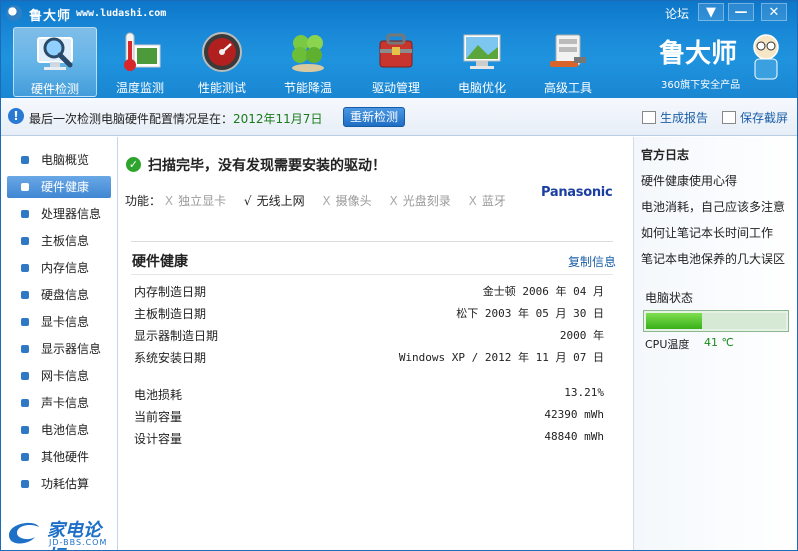  I want to click on tool-optimize: 电脑优化, so click(482, 62).